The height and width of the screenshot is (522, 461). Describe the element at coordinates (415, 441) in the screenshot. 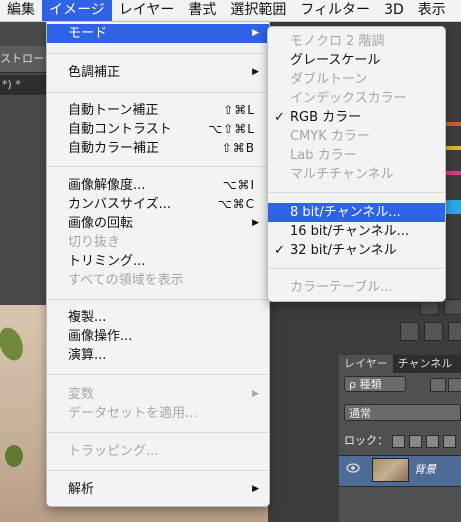

I see `lock-brush-icon` at that location.